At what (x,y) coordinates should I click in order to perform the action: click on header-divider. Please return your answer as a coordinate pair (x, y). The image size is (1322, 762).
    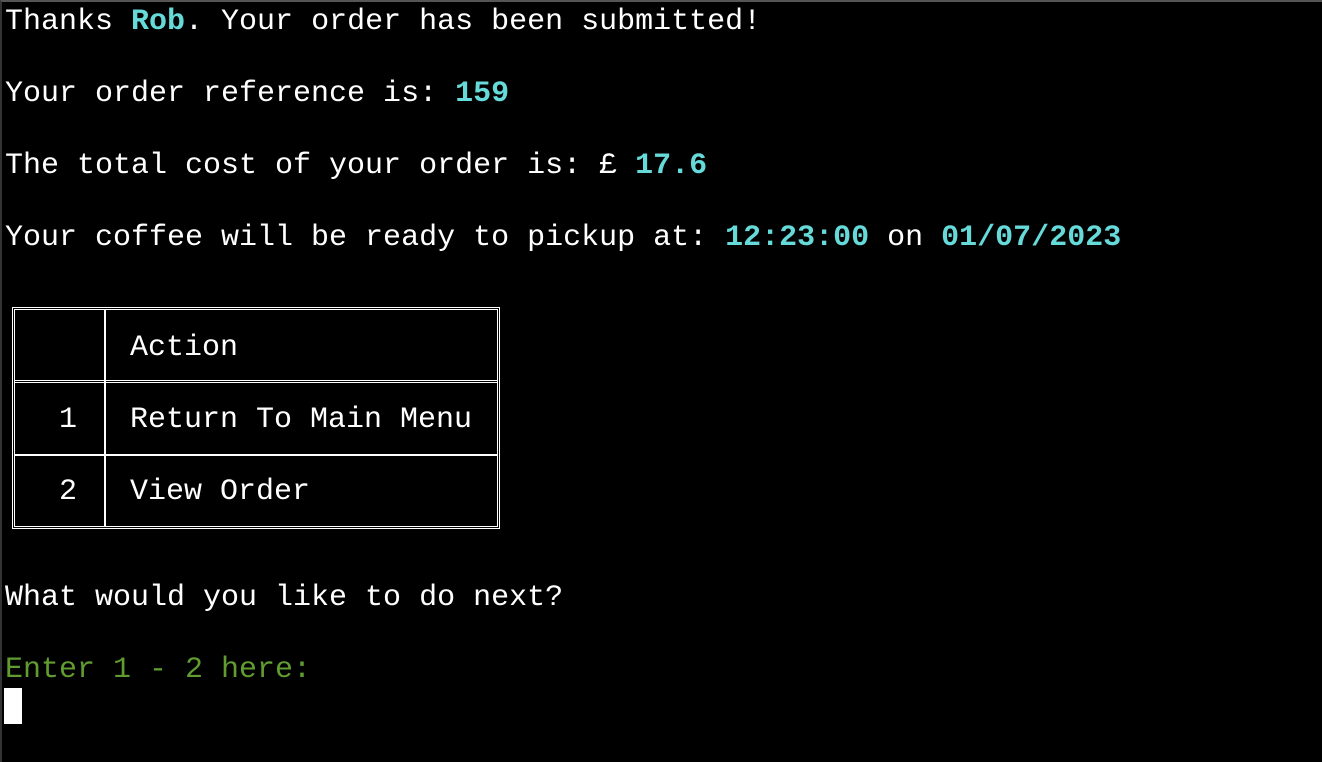
    Looking at the image, I should click on (256, 381).